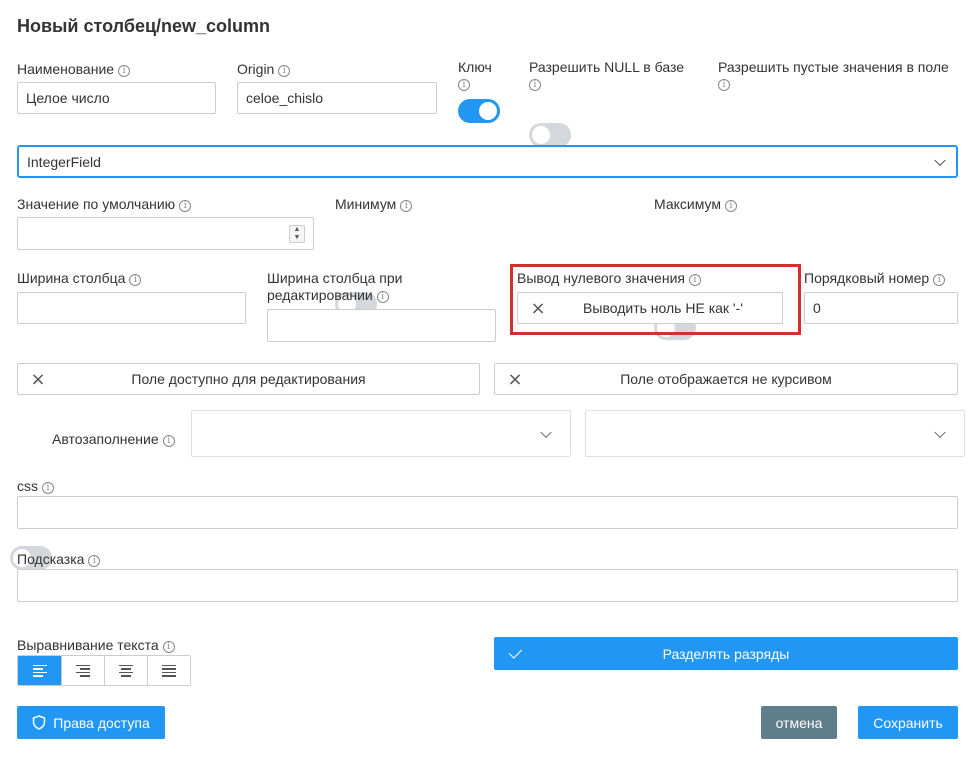 This screenshot has width=968, height=757. What do you see at coordinates (487, 512) in the screenshot?
I see `css-input` at bounding box center [487, 512].